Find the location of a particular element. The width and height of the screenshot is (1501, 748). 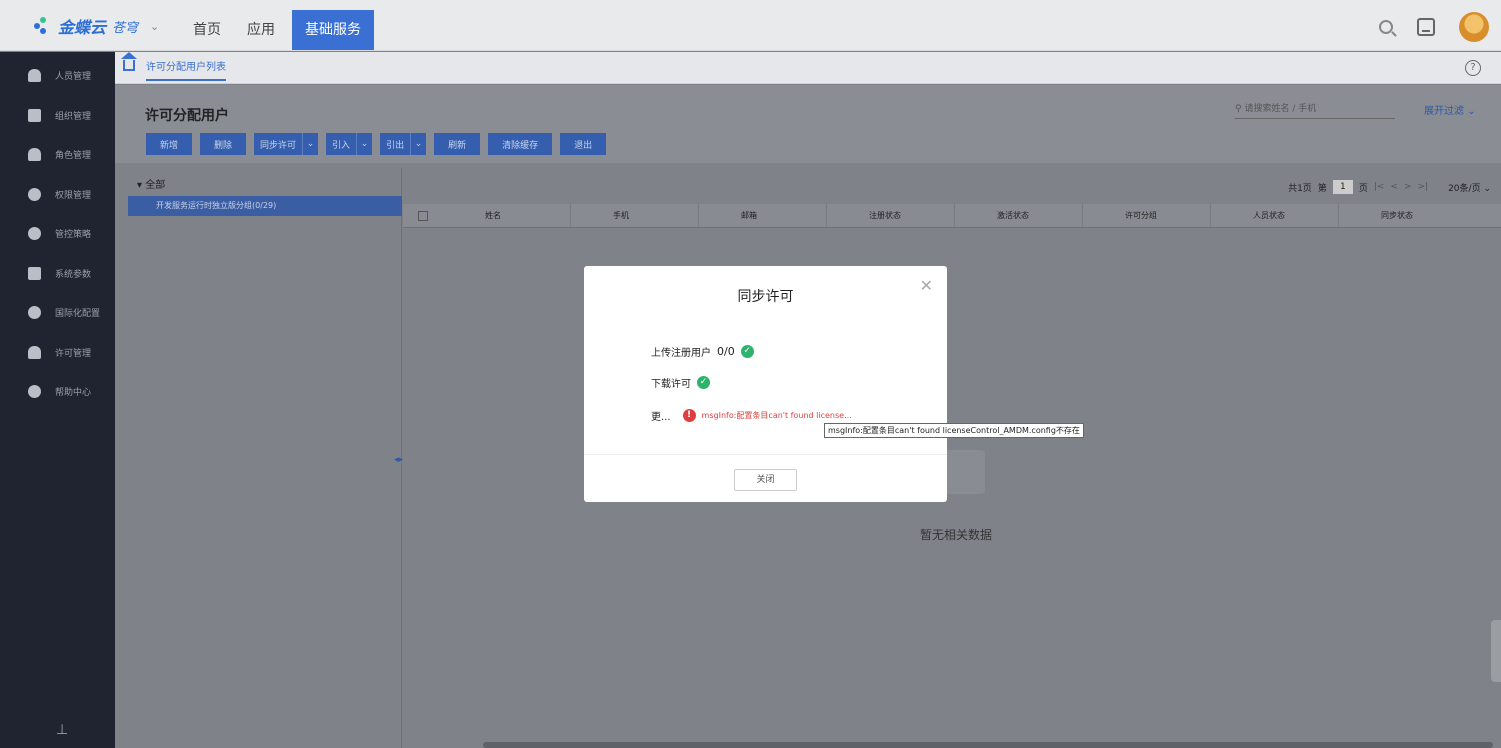

sidebar-item-org: 组织管理 is located at coordinates (57, 116).